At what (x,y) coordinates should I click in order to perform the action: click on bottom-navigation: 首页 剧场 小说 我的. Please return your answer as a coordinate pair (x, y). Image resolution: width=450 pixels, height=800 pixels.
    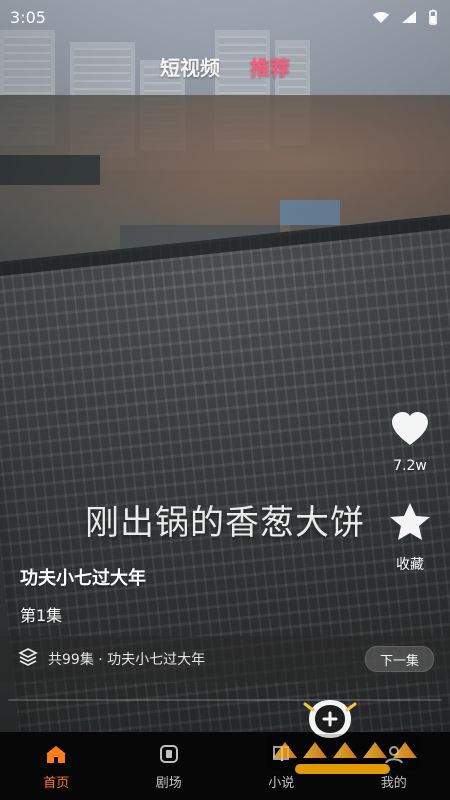
    Looking at the image, I should click on (225, 766).